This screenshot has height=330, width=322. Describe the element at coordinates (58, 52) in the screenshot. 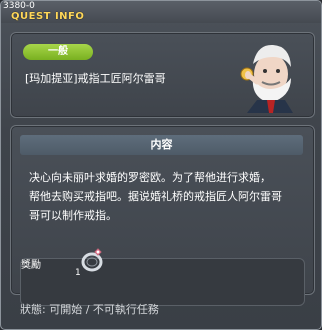

I see `quest-category-badge: 一般` at that location.